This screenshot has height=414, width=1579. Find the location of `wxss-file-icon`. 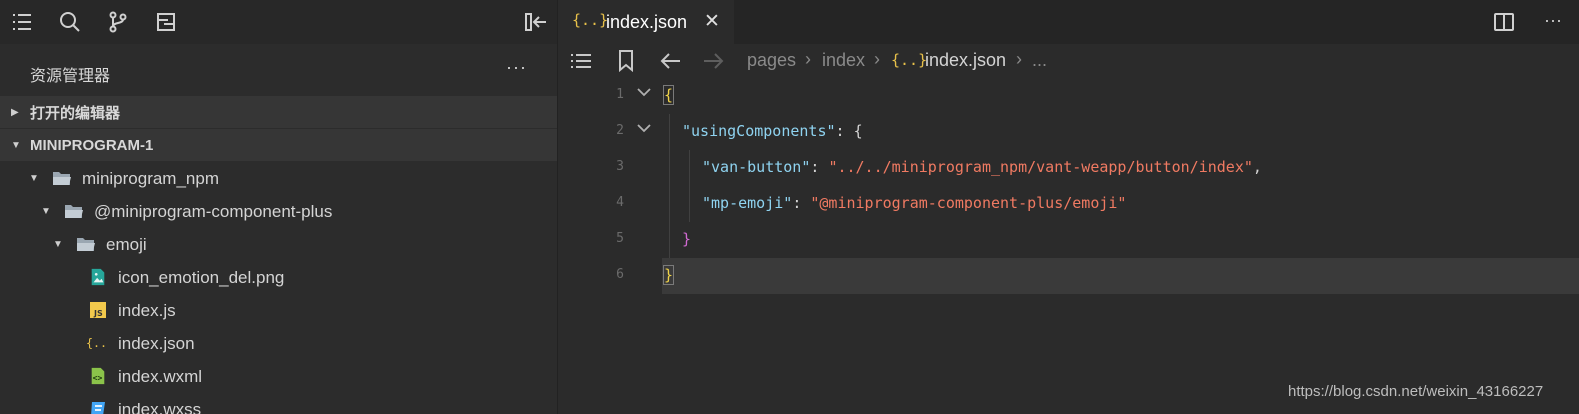

wxss-file-icon is located at coordinates (98, 408).